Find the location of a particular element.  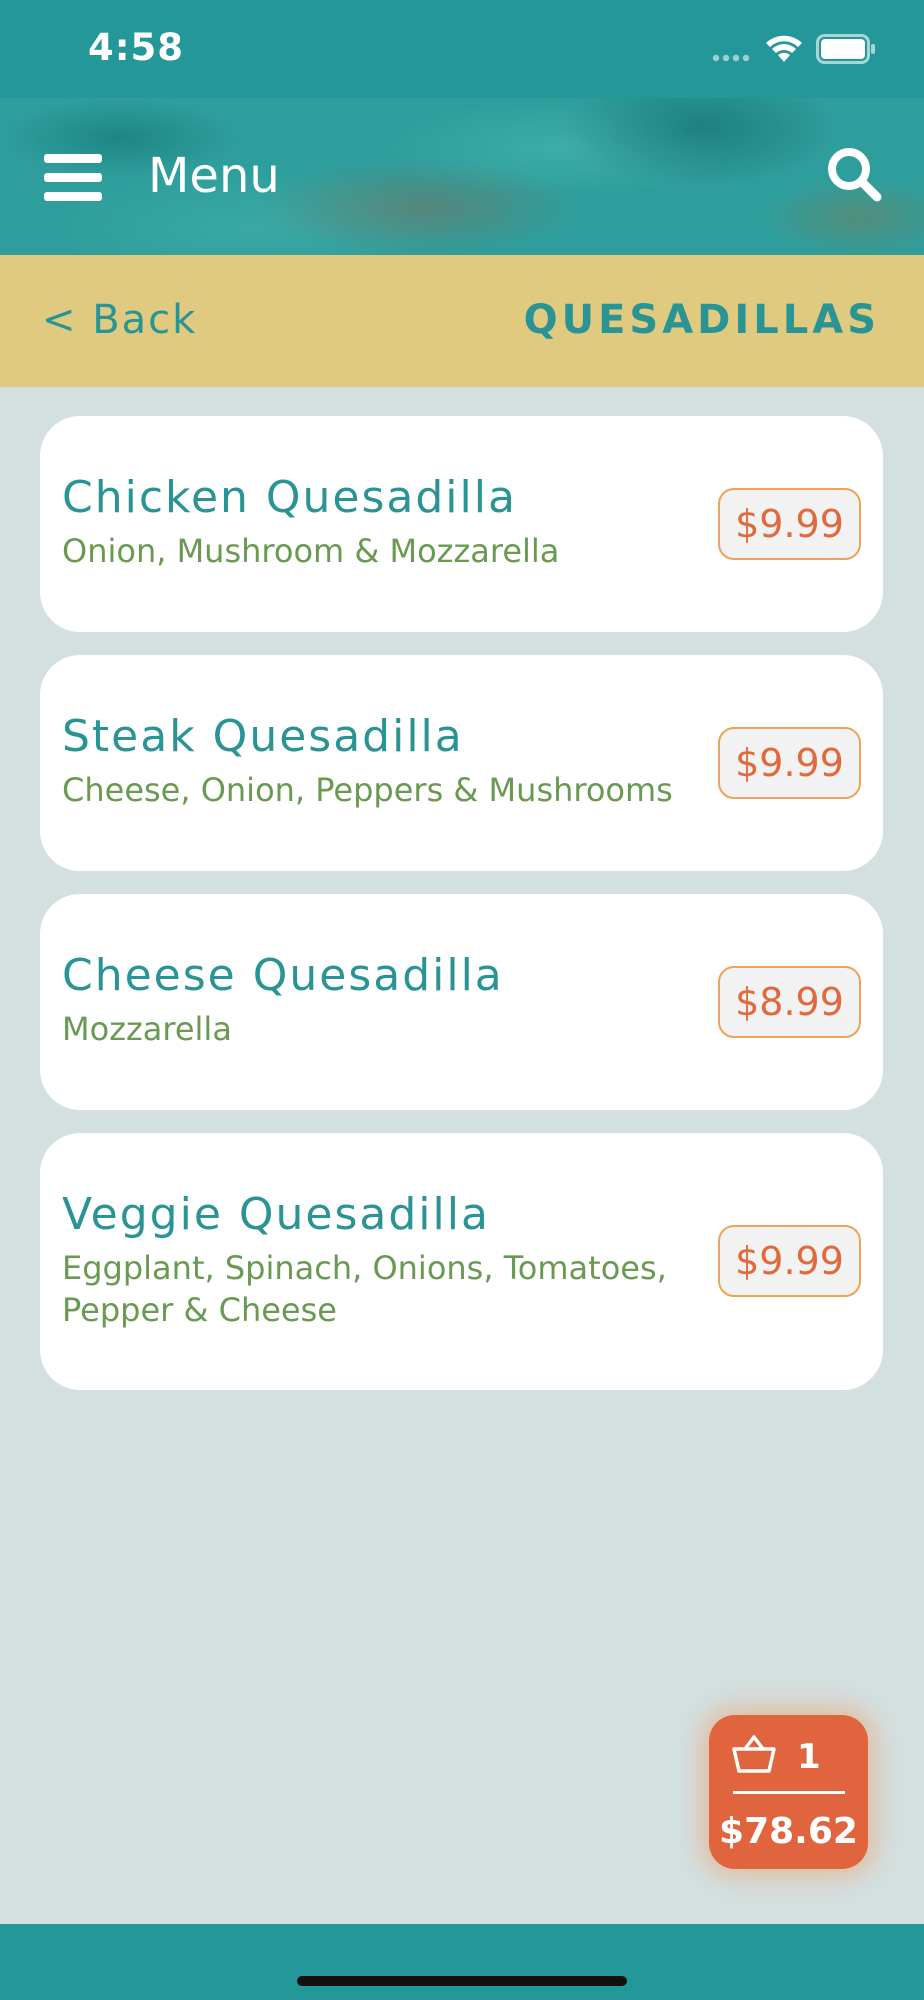

cart-button: 1 $78.62 is located at coordinates (788, 1792).